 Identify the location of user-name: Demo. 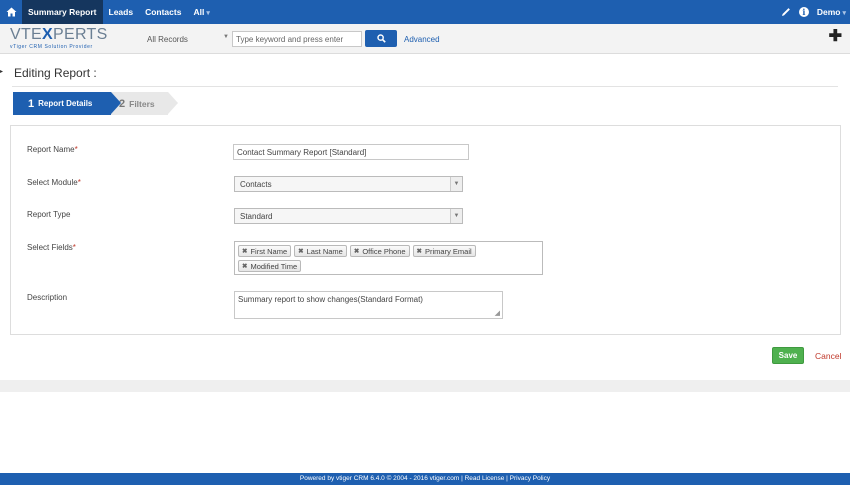
(828, 12).